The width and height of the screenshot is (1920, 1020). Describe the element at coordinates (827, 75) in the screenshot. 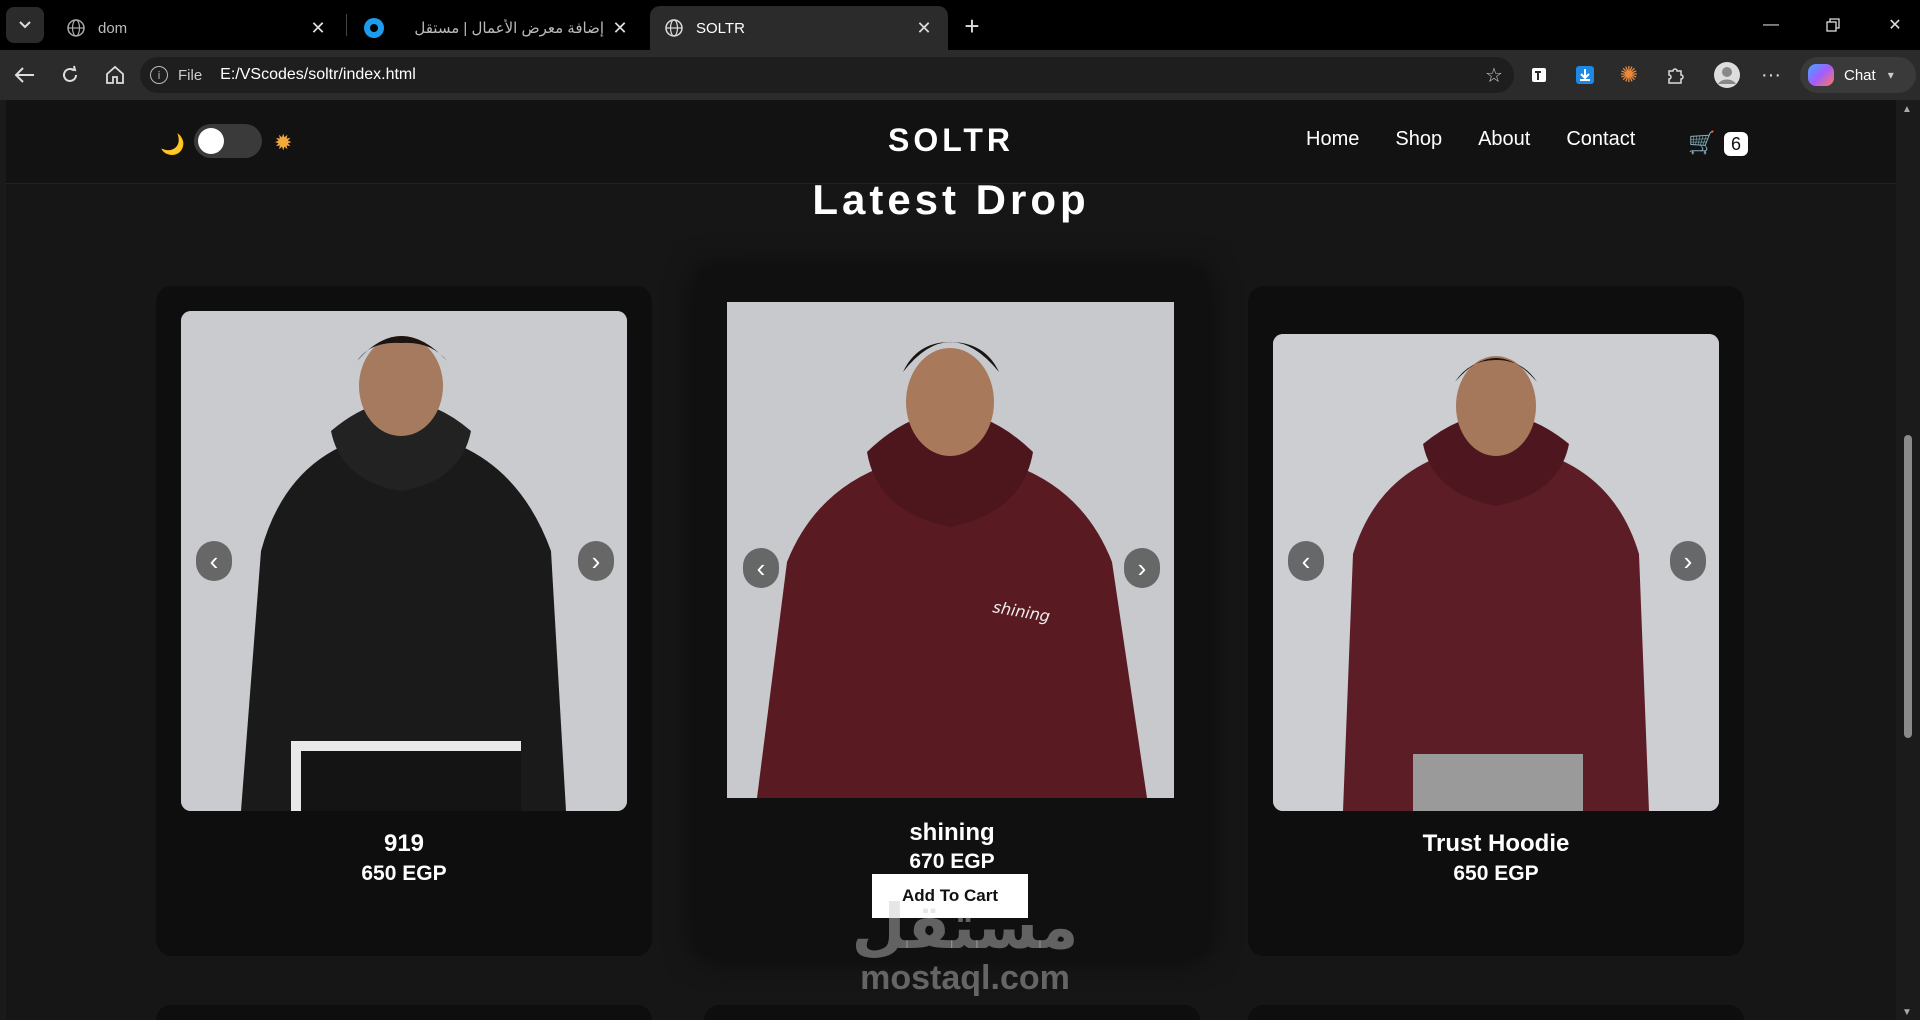

I see `address-bar: i File E:/VScodes/soltr/index.html ☆` at that location.